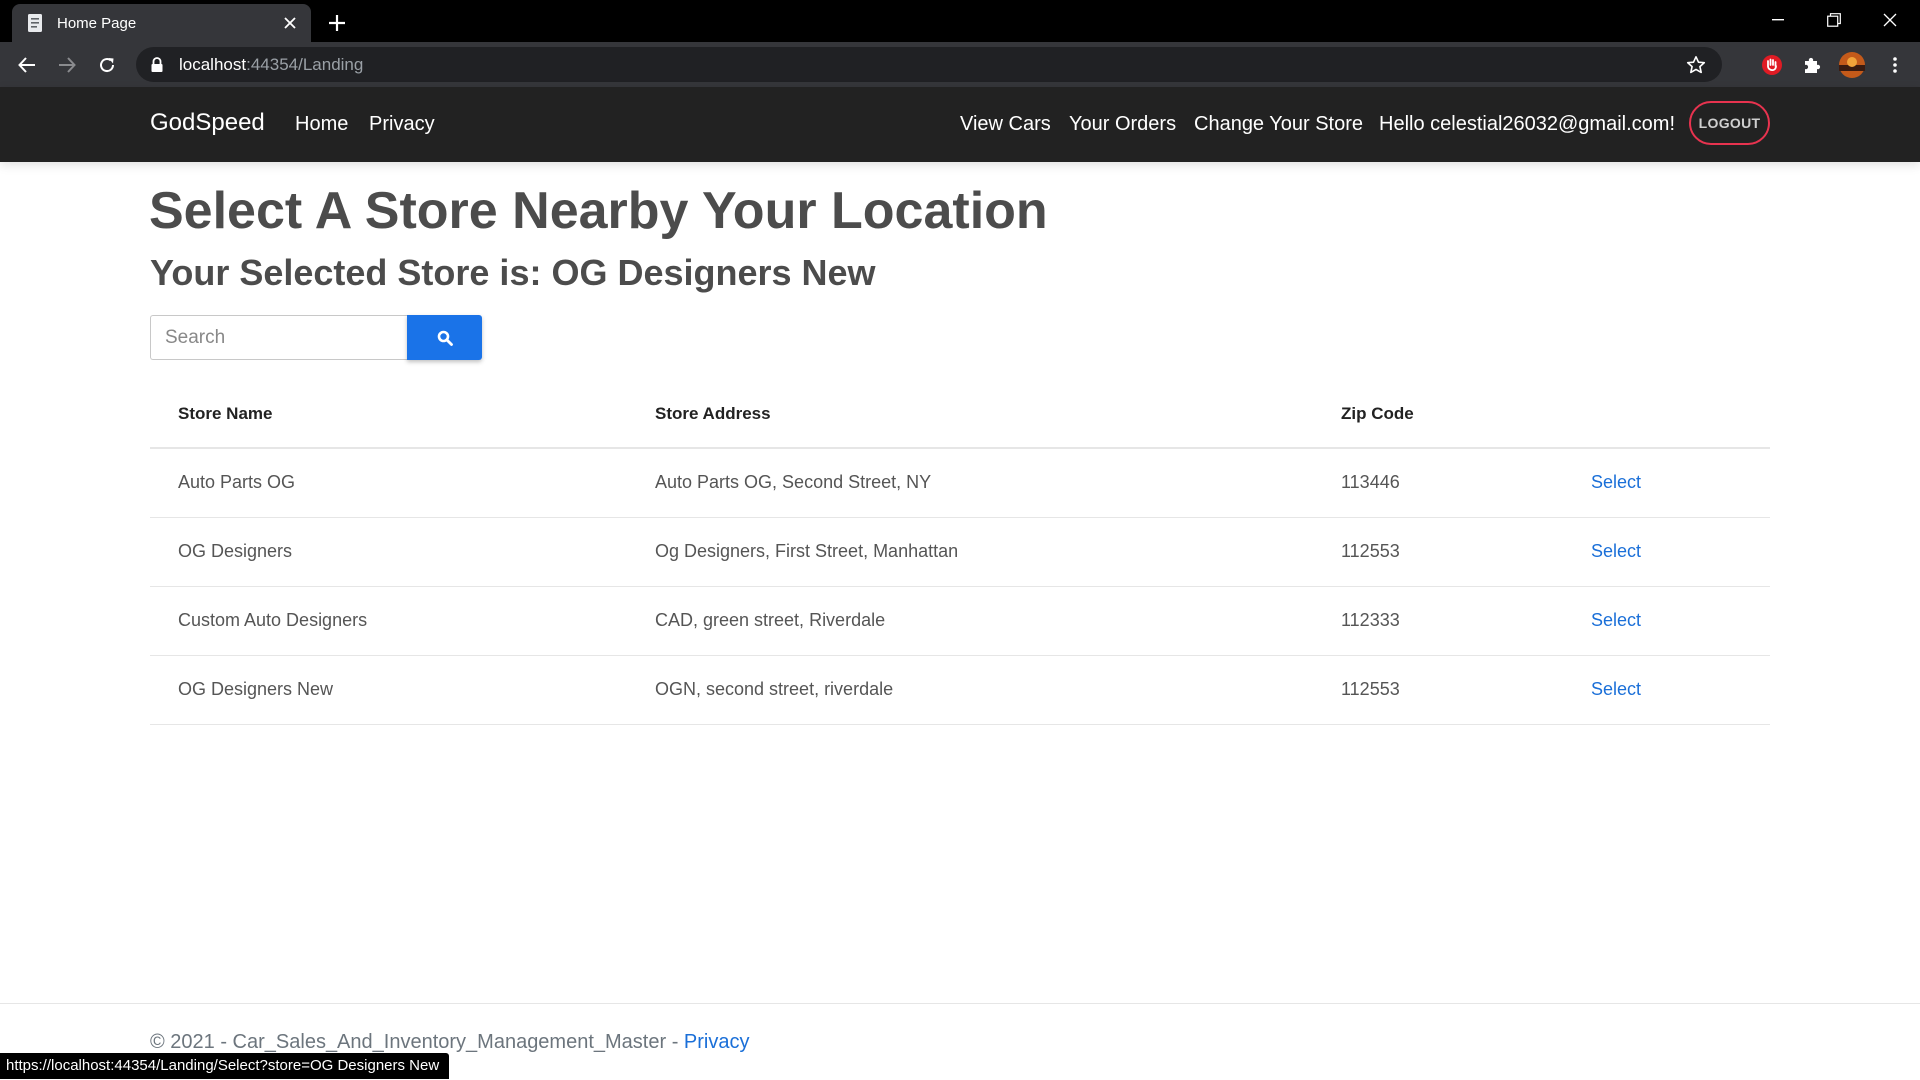  Describe the element at coordinates (960, 21) in the screenshot. I see `browser-tab-strip: Home Page` at that location.